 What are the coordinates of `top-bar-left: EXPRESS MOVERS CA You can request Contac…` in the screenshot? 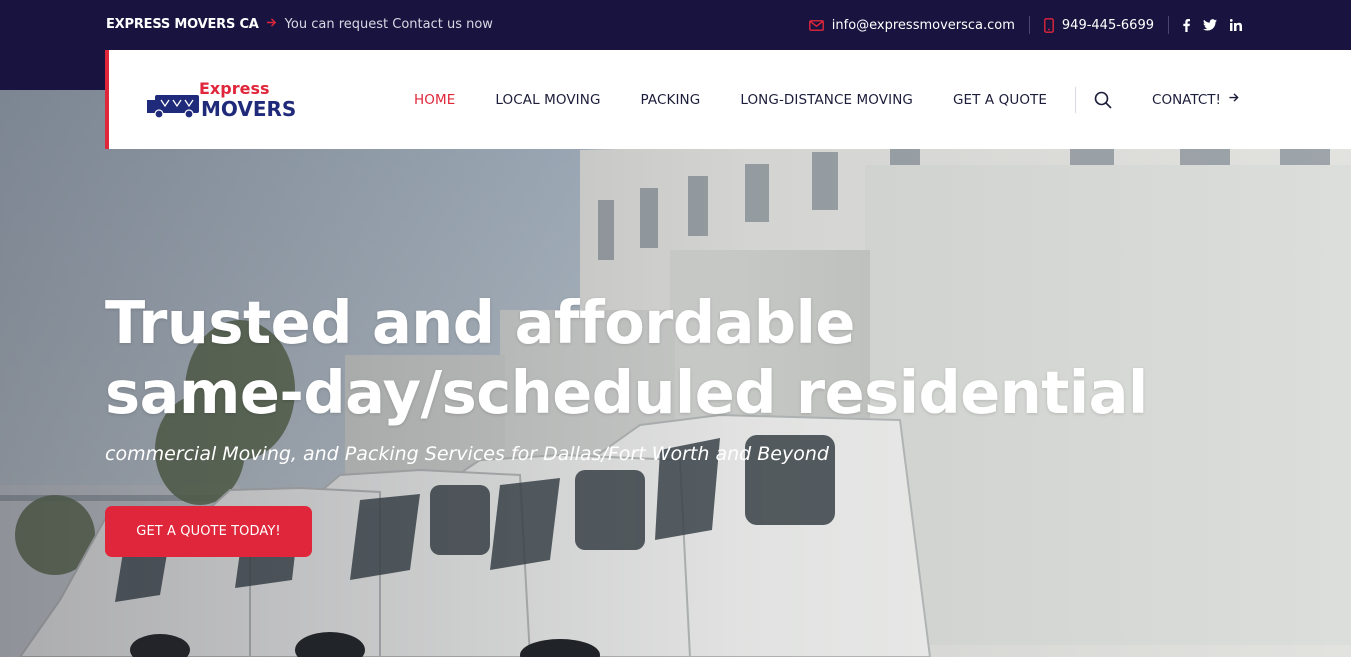 It's located at (299, 24).